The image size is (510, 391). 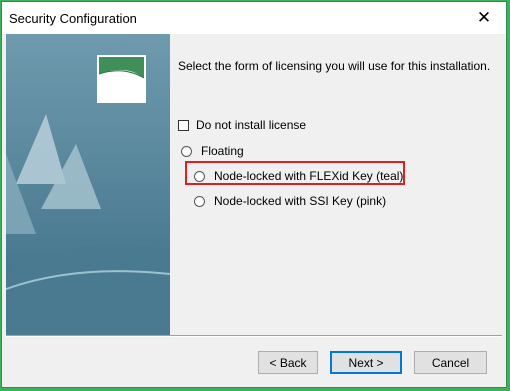 What do you see at coordinates (450, 362) in the screenshot?
I see `cancel-button: Cancel` at bounding box center [450, 362].